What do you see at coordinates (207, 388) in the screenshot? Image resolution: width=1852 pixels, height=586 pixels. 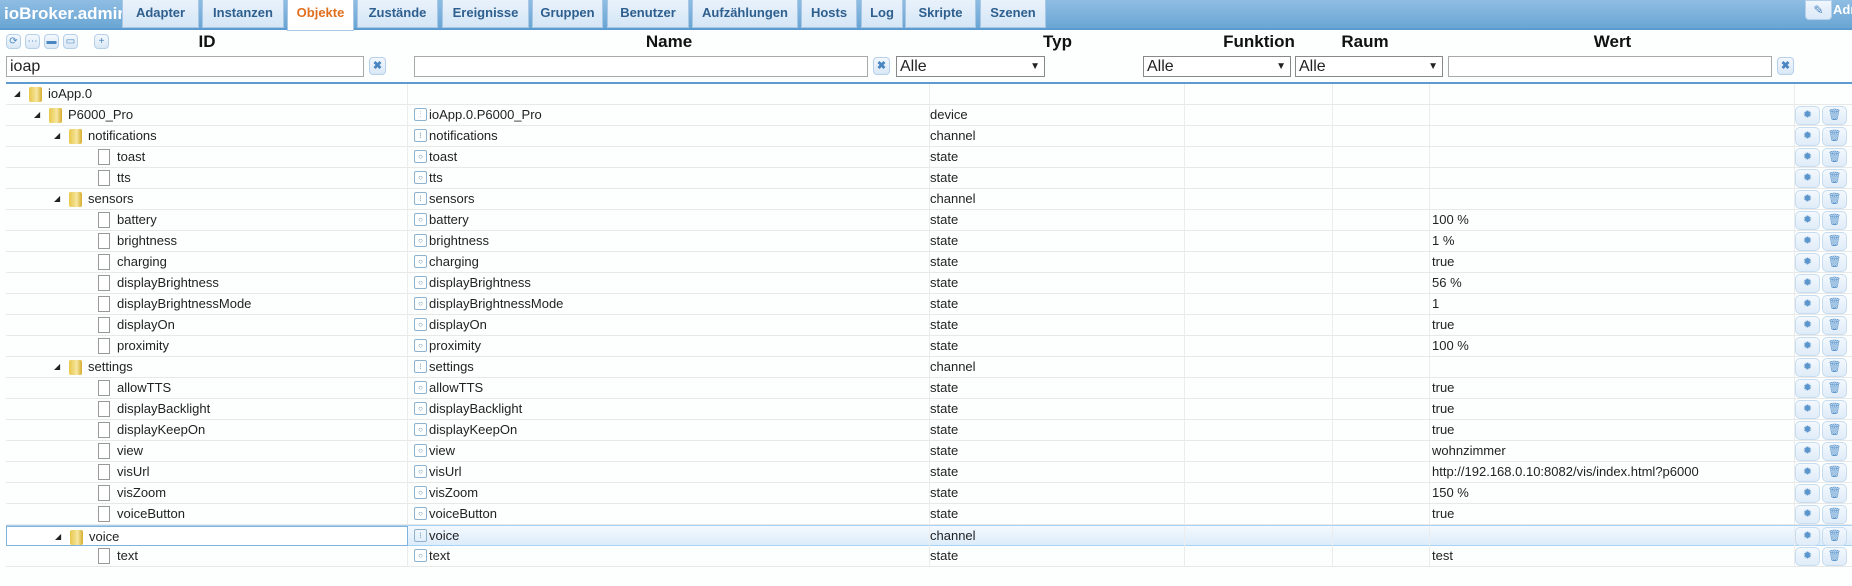 I see `id-cell: allowTTS` at bounding box center [207, 388].